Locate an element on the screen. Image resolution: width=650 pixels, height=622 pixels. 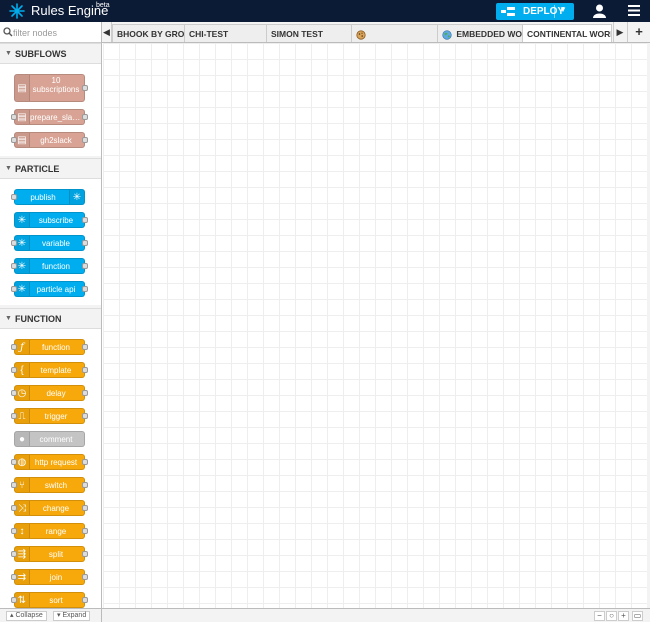
timer-icon: ◷ is located at coordinates (22, 393).